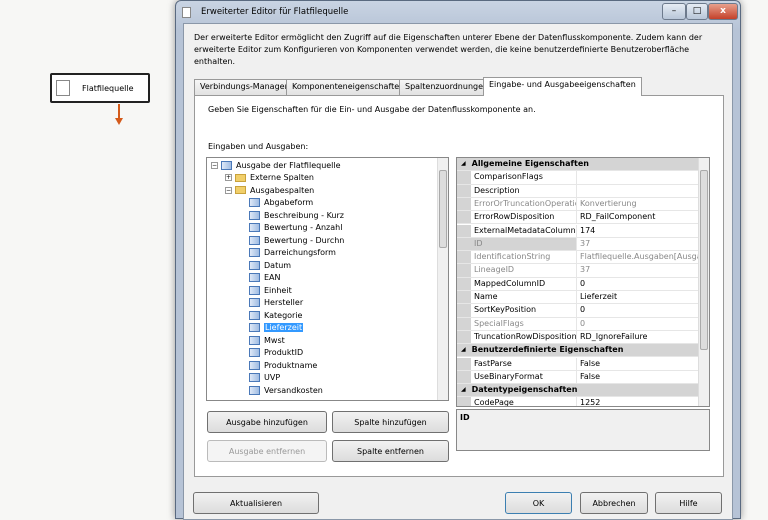 Image resolution: width=768 pixels, height=520 pixels. Describe the element at coordinates (119, 114) in the screenshot. I see `output-path-arrow` at that location.